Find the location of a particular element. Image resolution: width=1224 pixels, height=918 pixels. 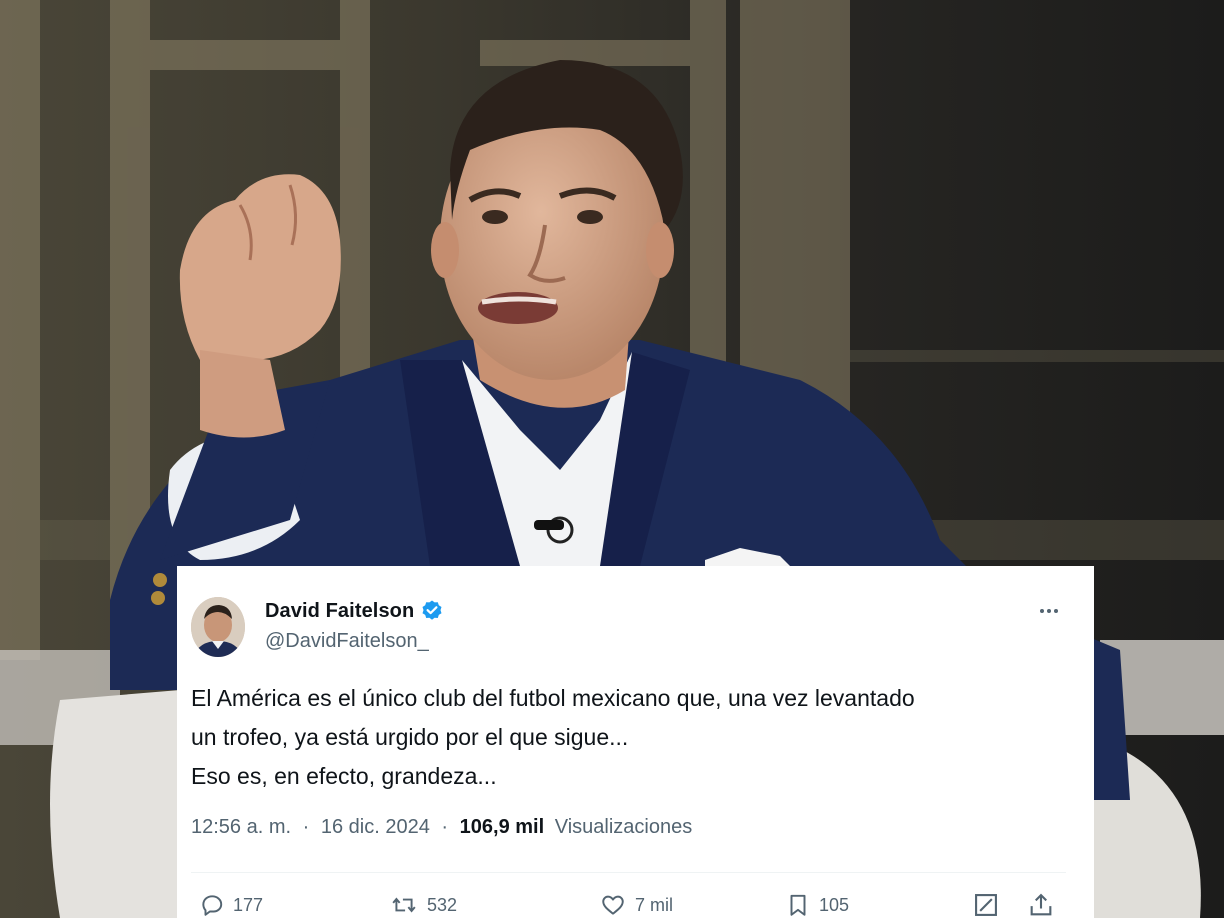

author-name: David Faitelson is located at coordinates (339, 611).